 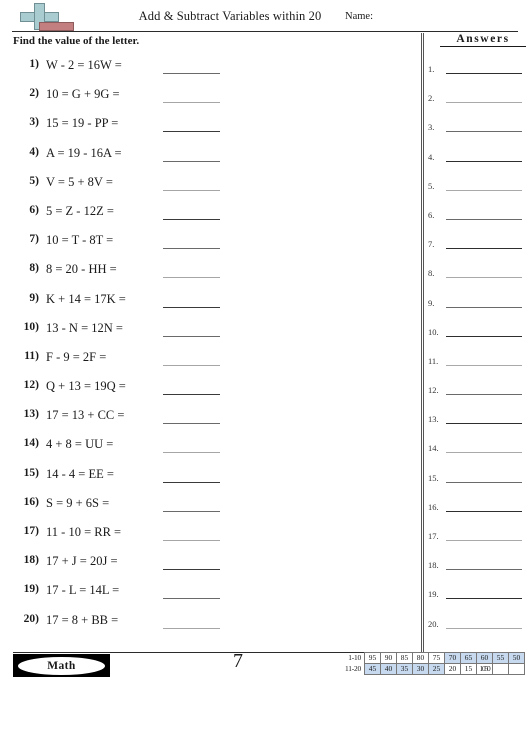 I want to click on answer-slot-row: 12., so click(x=477, y=393).